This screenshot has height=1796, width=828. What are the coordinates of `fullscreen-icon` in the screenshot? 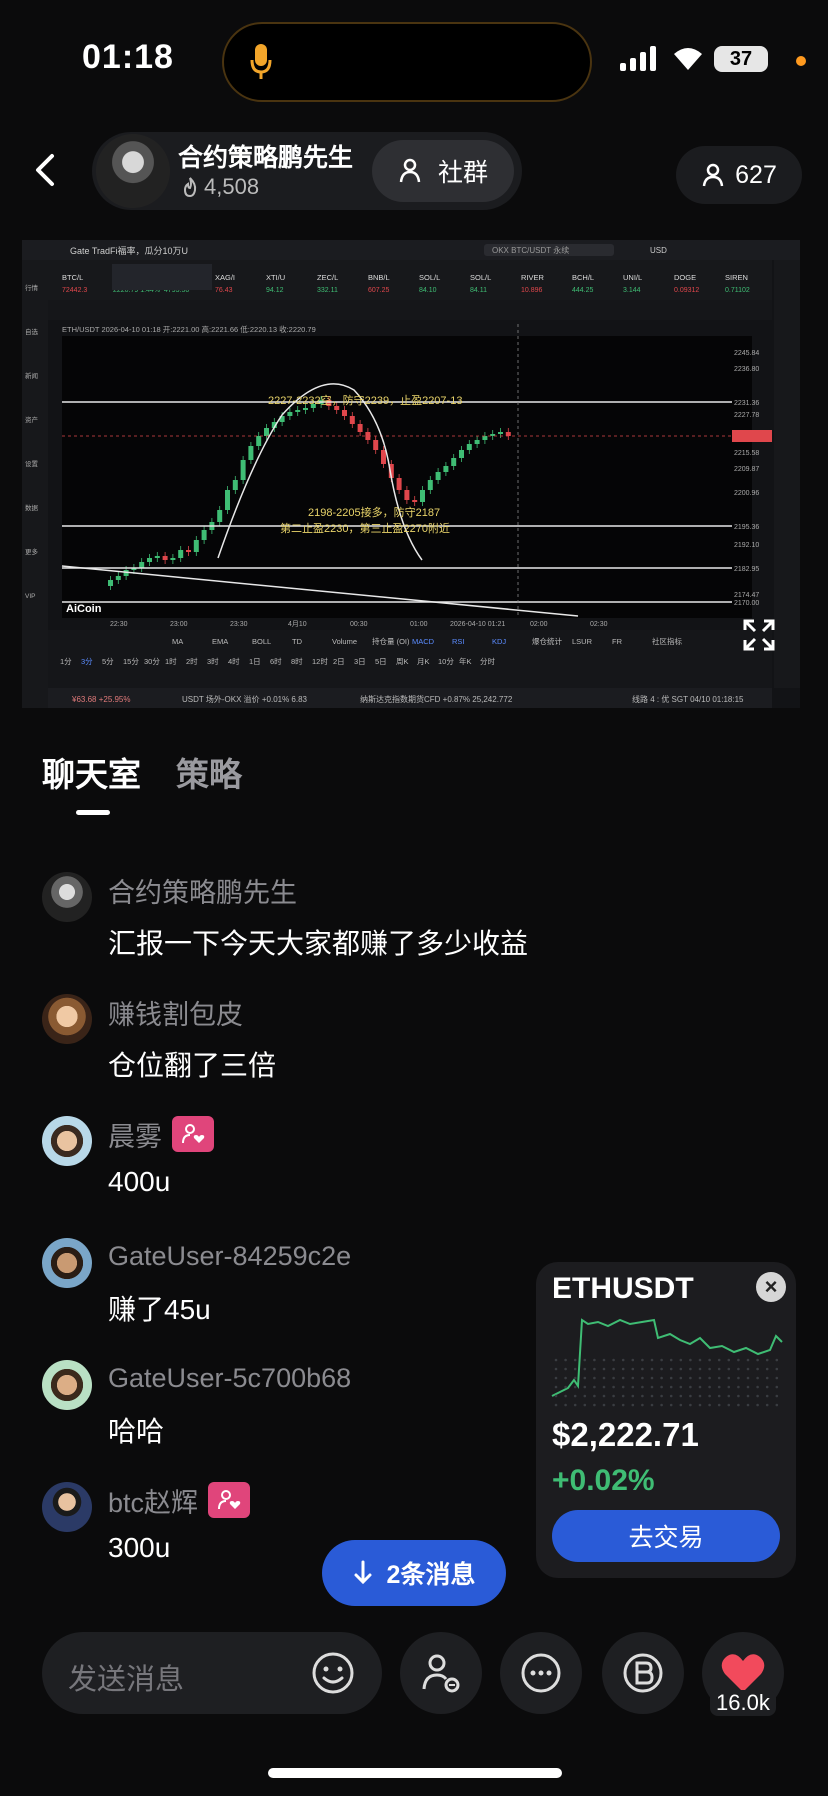 It's located at (759, 635).